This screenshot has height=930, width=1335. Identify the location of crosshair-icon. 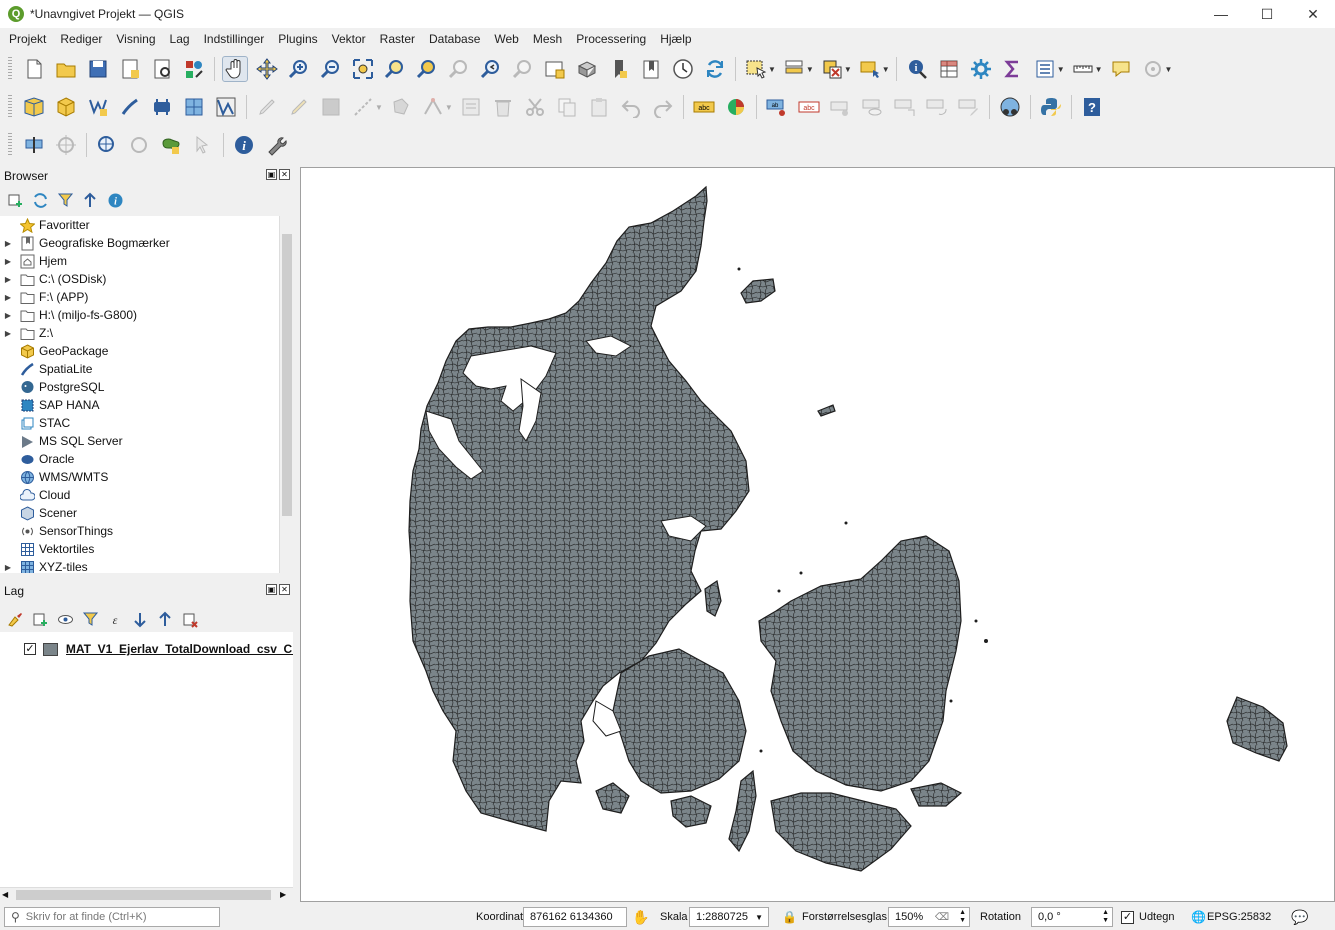
(66, 145).